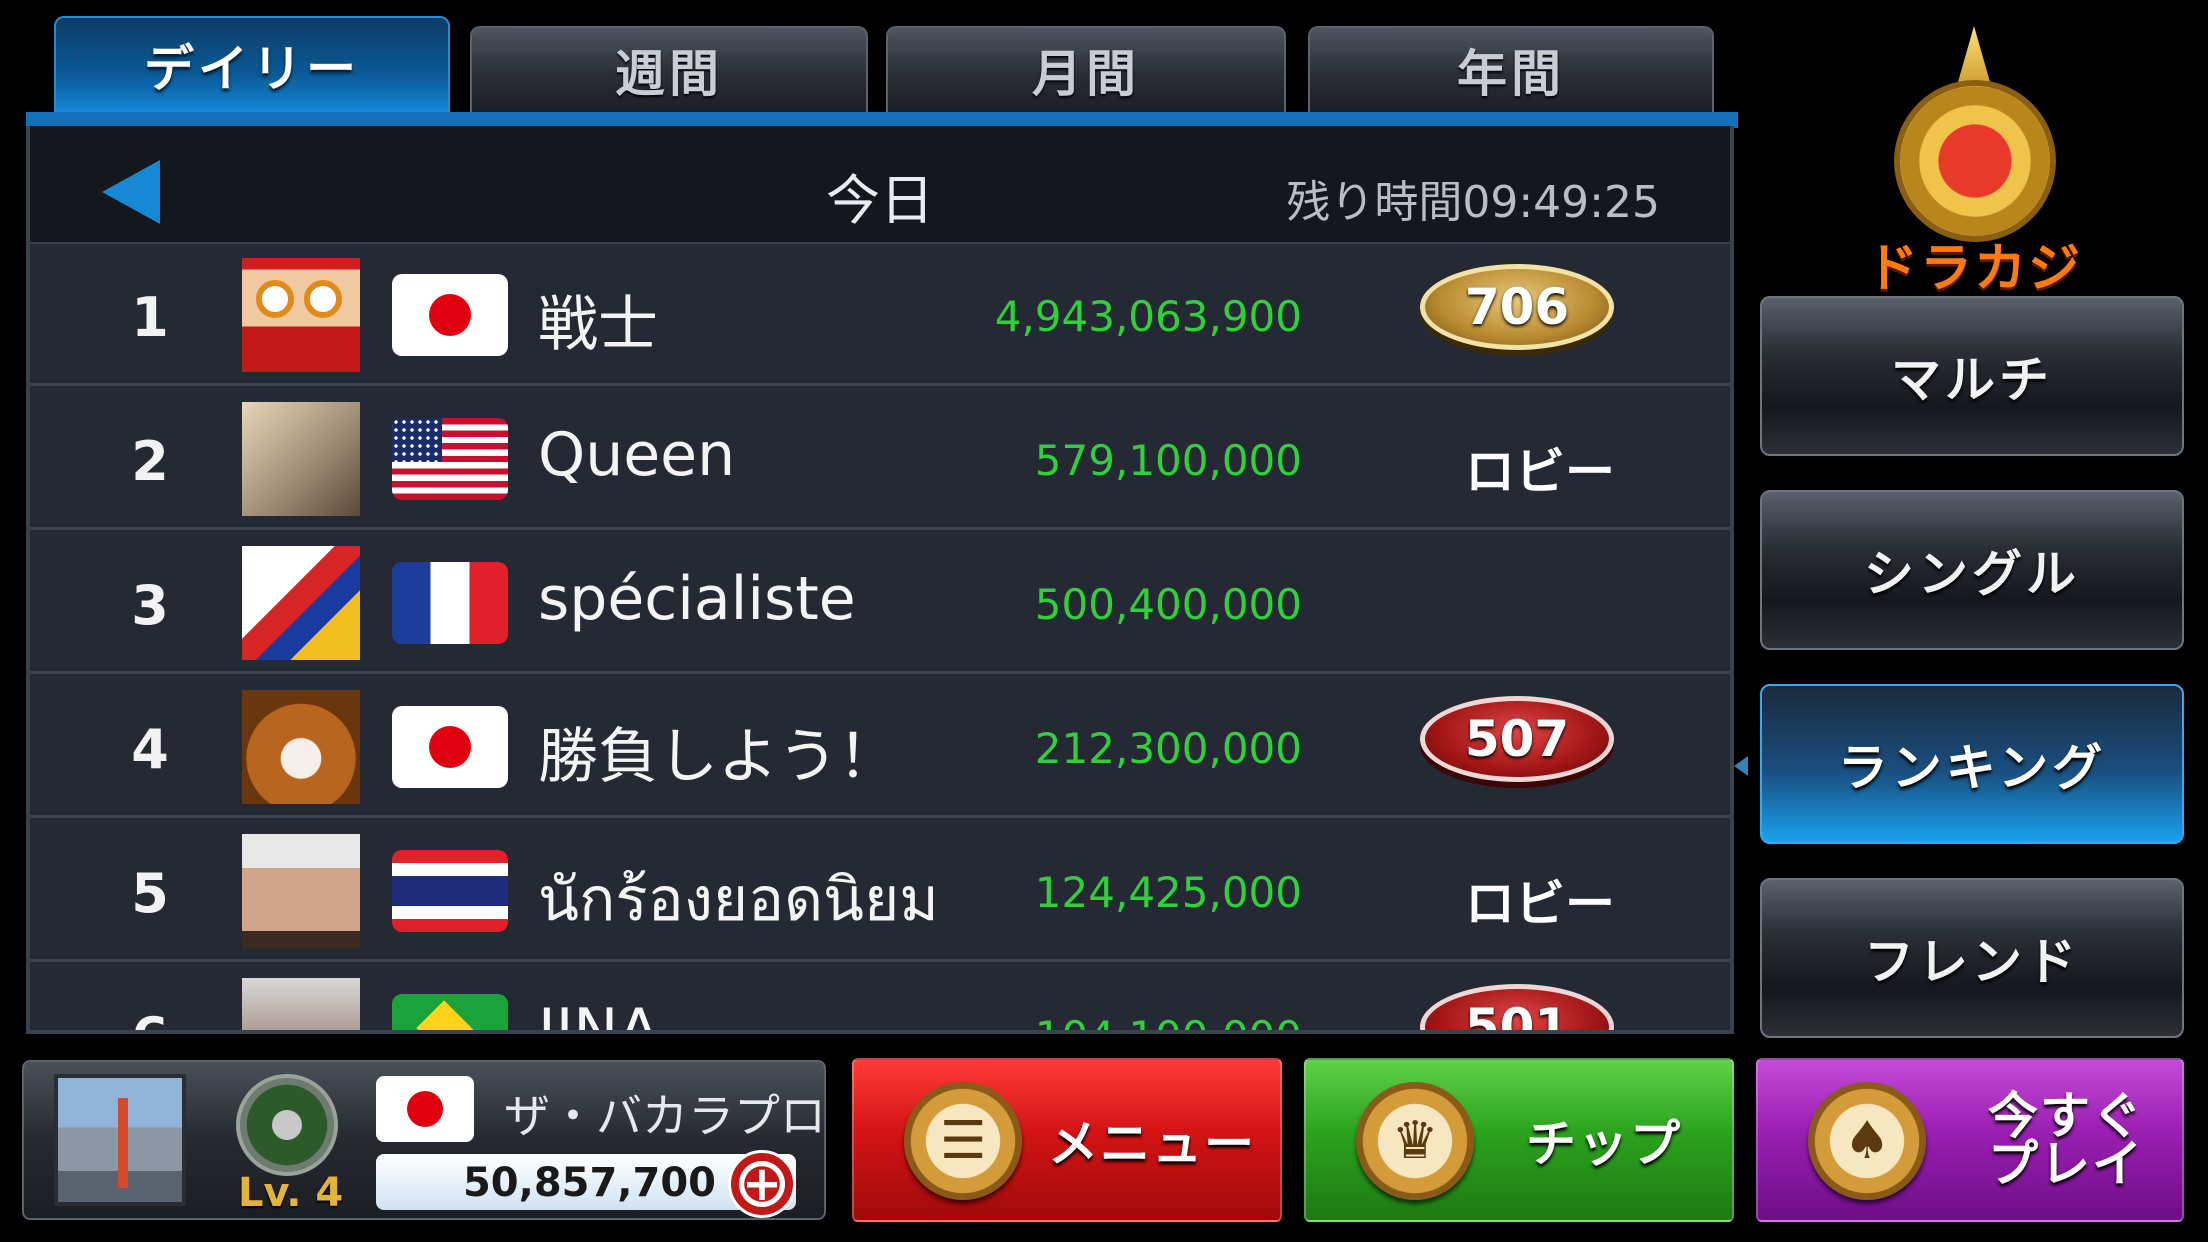  I want to click on brazil-flag-icon, so click(450, 1012).